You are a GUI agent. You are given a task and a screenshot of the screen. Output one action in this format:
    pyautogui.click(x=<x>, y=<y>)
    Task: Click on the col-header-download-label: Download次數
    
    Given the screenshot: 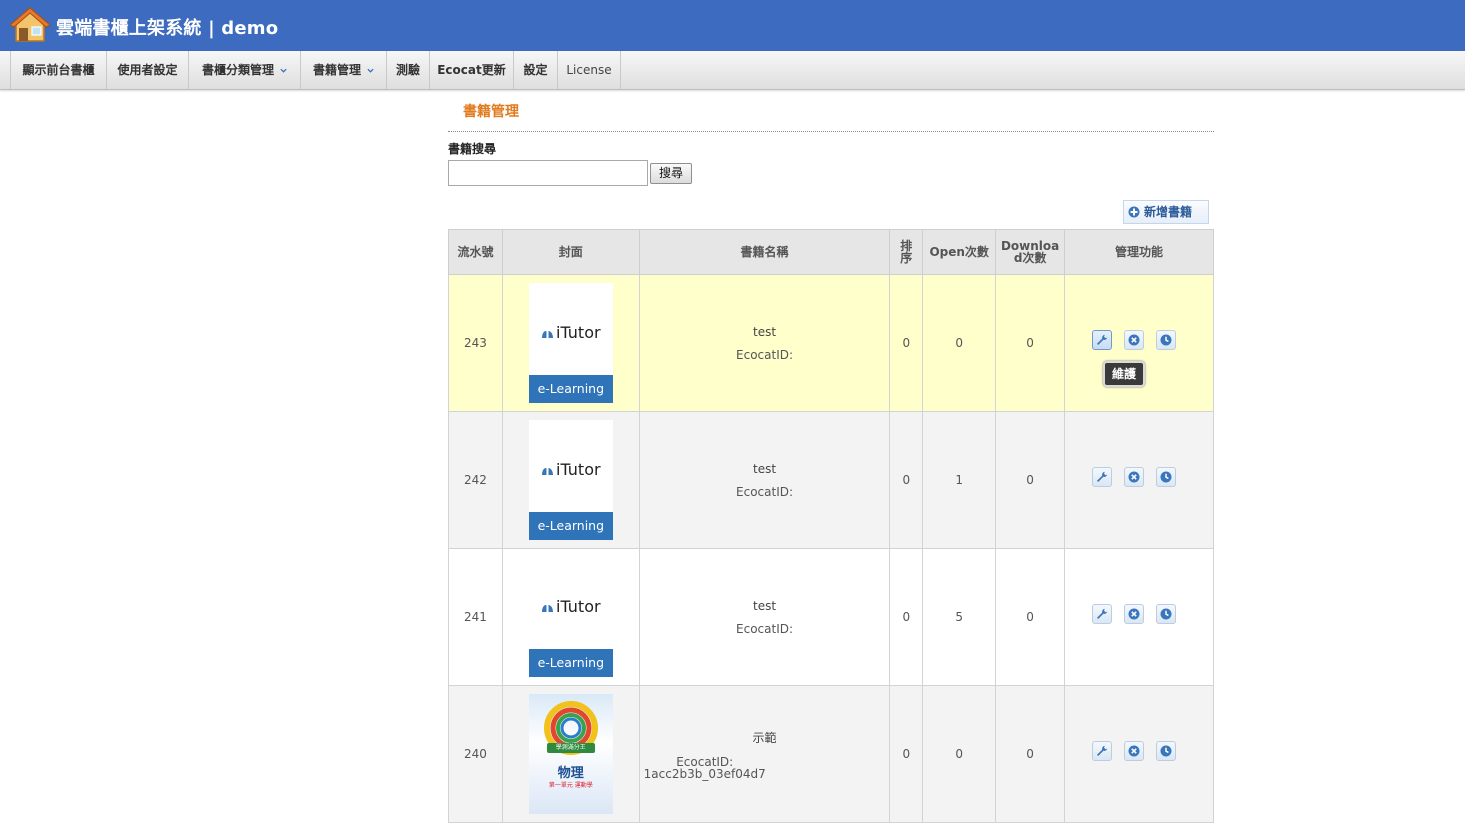 What is the action you would take?
    pyautogui.click(x=1030, y=252)
    